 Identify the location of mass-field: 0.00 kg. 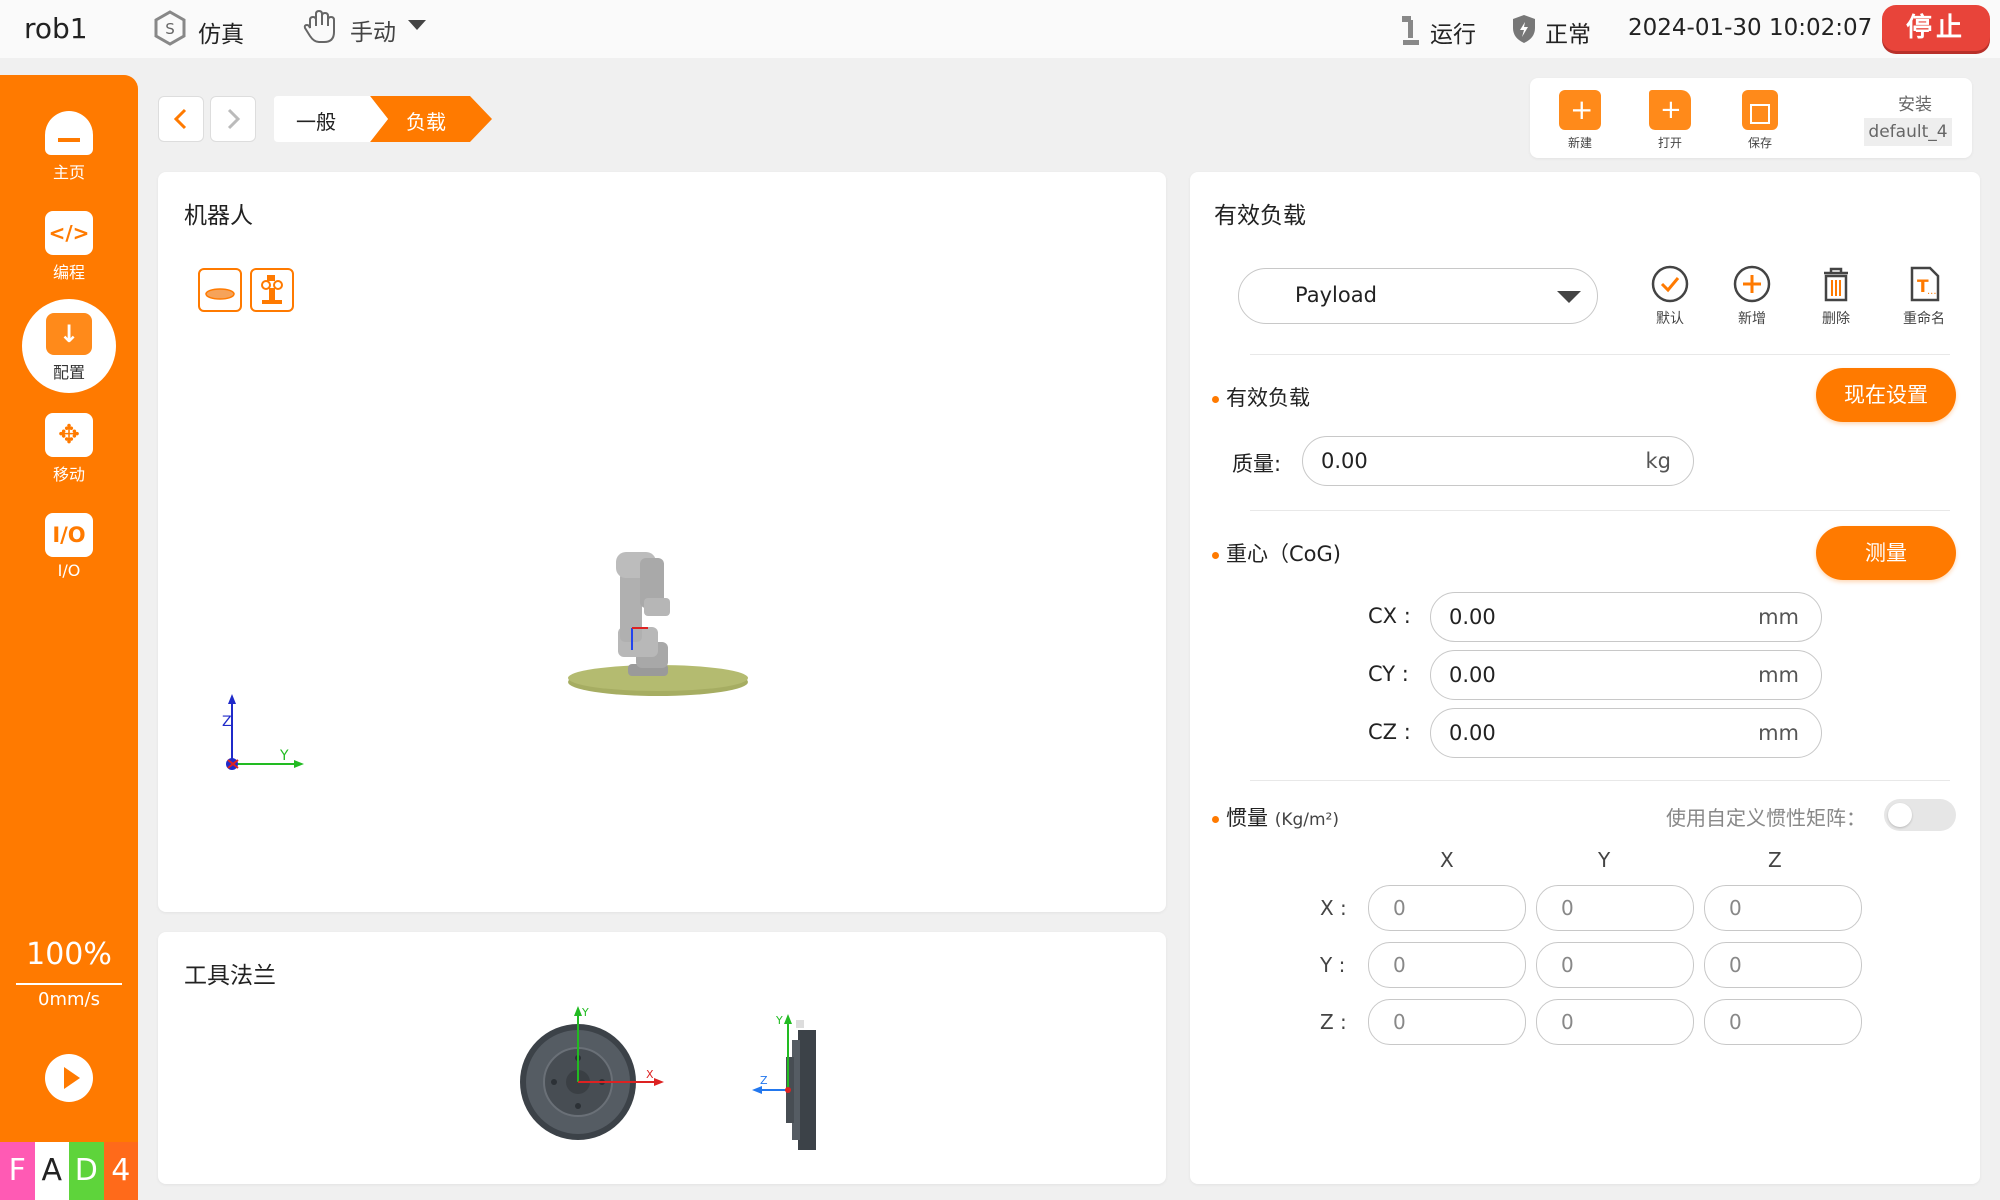
(1498, 461).